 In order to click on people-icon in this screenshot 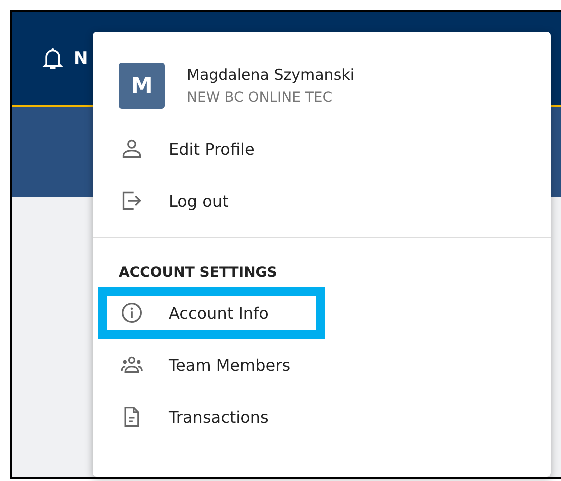, I will do `click(132, 365)`.